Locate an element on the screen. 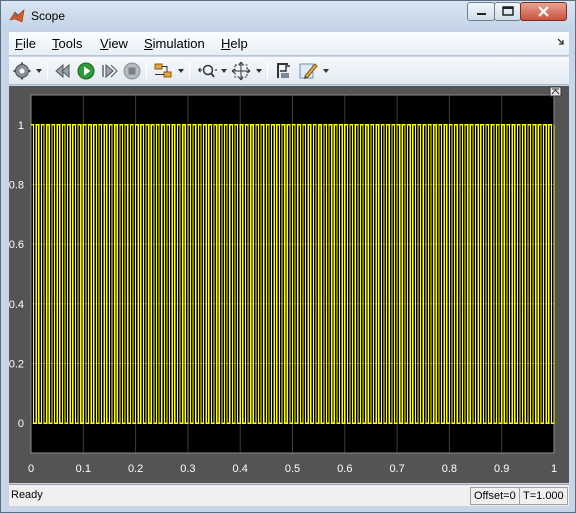 This screenshot has width=576, height=513. signal-selector-icon is located at coordinates (163, 71).